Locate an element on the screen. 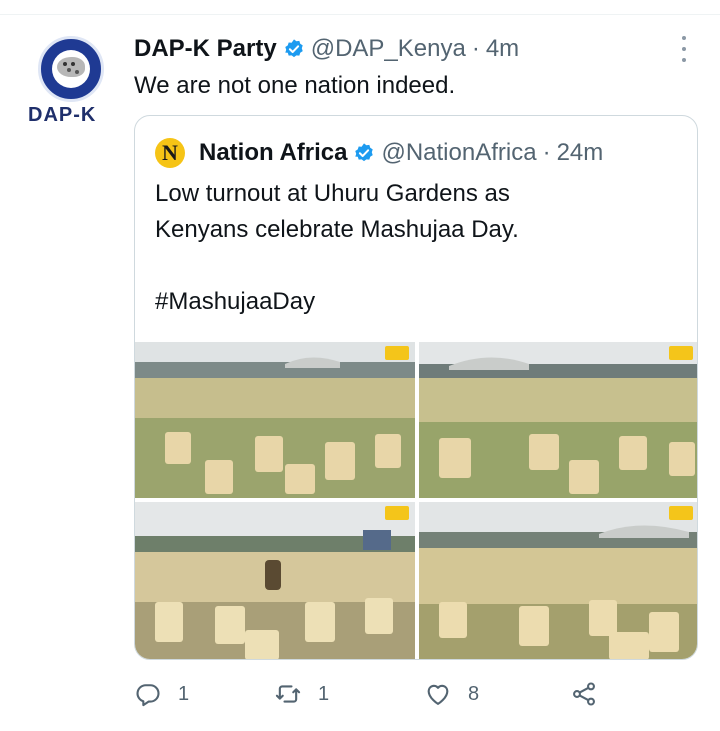 The image size is (720, 731). reply-button: 1 is located at coordinates (161, 694).